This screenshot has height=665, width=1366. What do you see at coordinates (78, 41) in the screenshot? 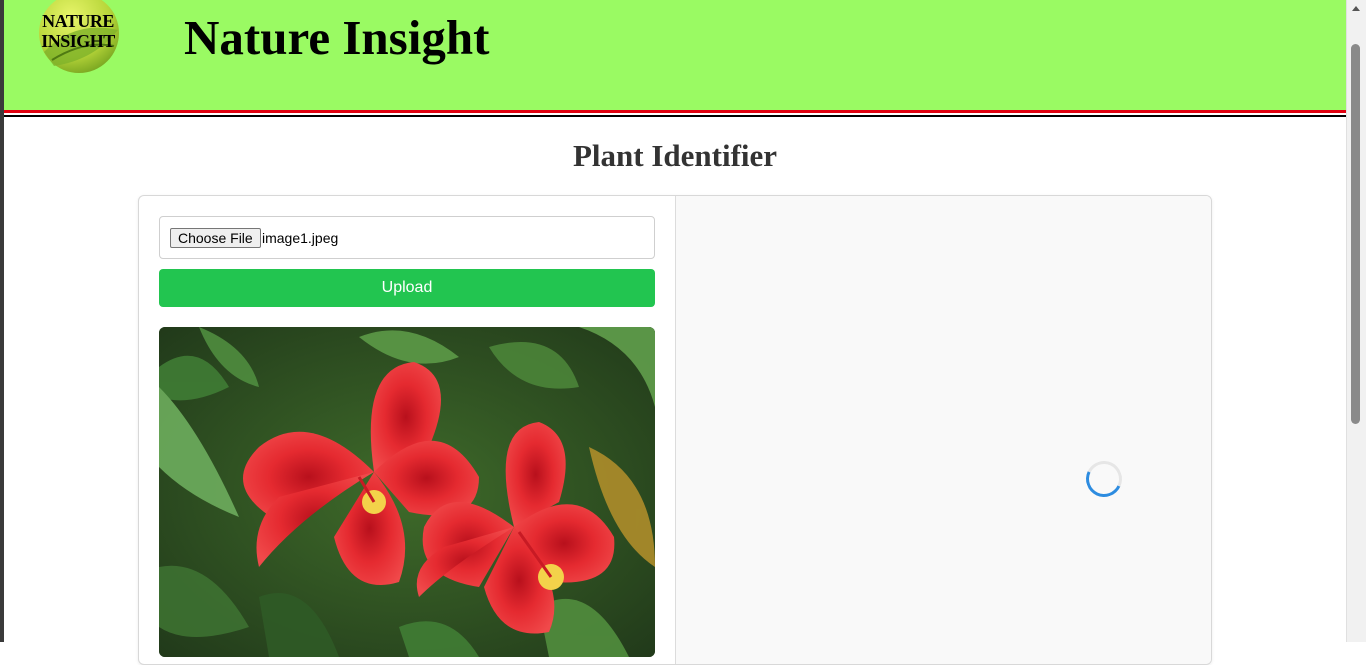
I see `logo-text-line2: INSIGHT` at bounding box center [78, 41].